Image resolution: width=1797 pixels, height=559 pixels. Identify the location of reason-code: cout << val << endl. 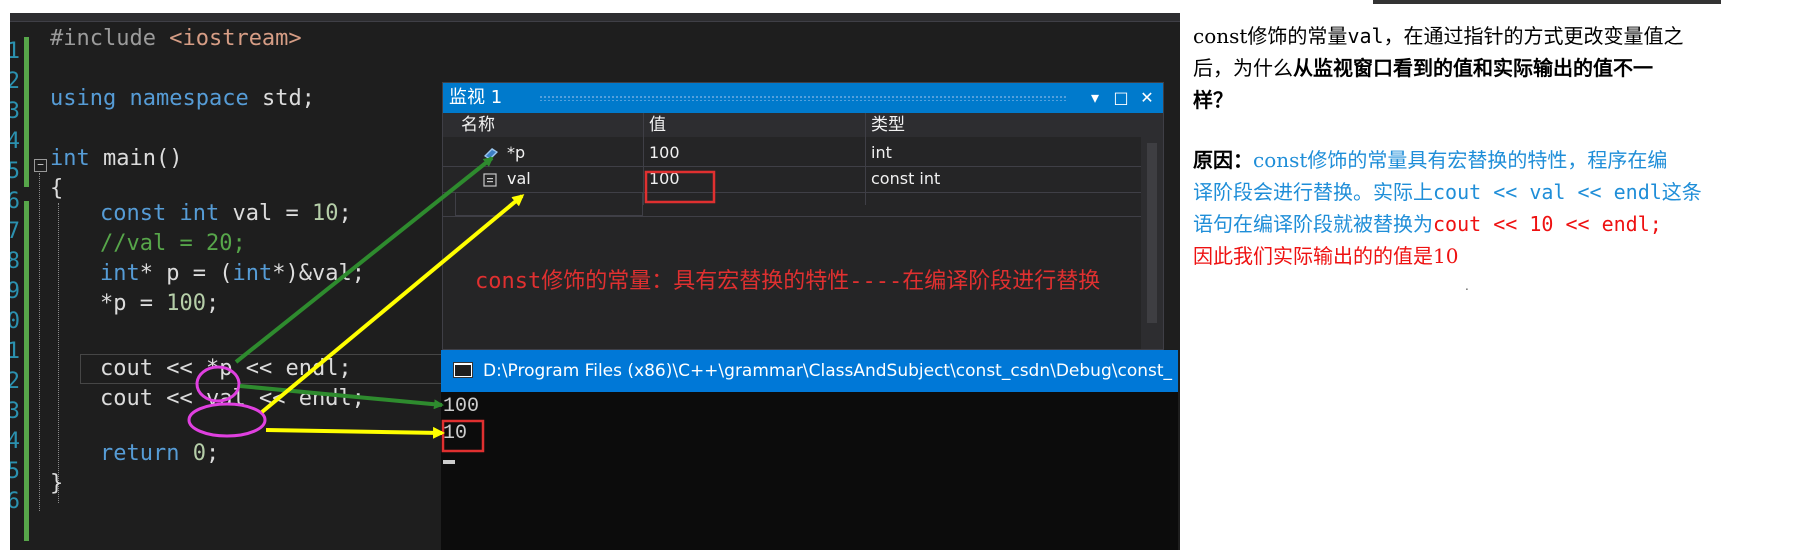
(1547, 192).